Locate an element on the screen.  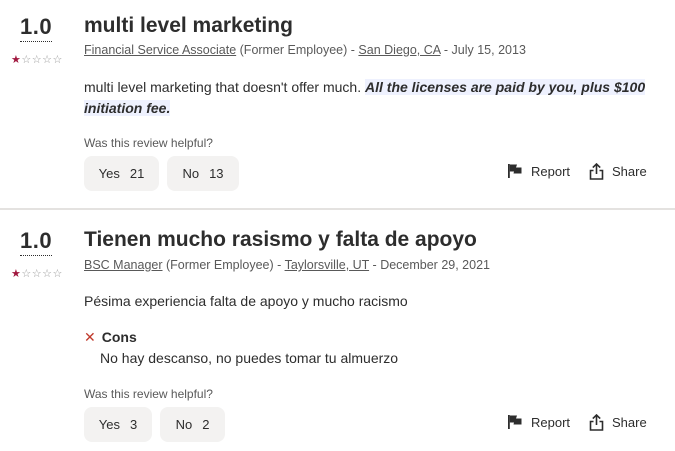
no-button: No 2 is located at coordinates (192, 424).